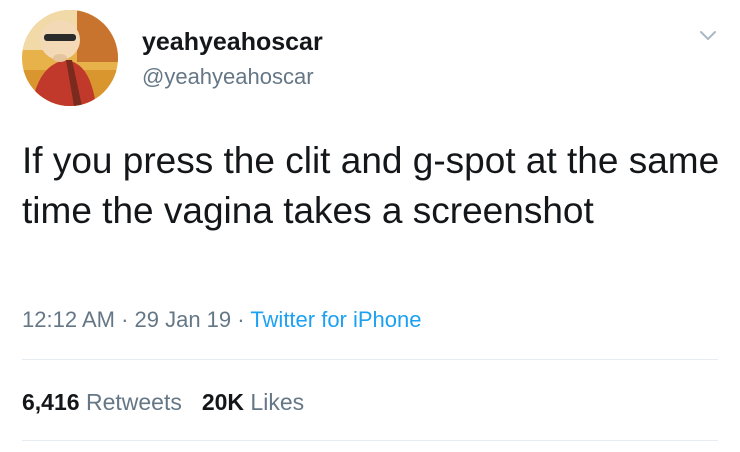 This screenshot has height=452, width=740. I want to click on retweets-label: Retweets, so click(133, 402).